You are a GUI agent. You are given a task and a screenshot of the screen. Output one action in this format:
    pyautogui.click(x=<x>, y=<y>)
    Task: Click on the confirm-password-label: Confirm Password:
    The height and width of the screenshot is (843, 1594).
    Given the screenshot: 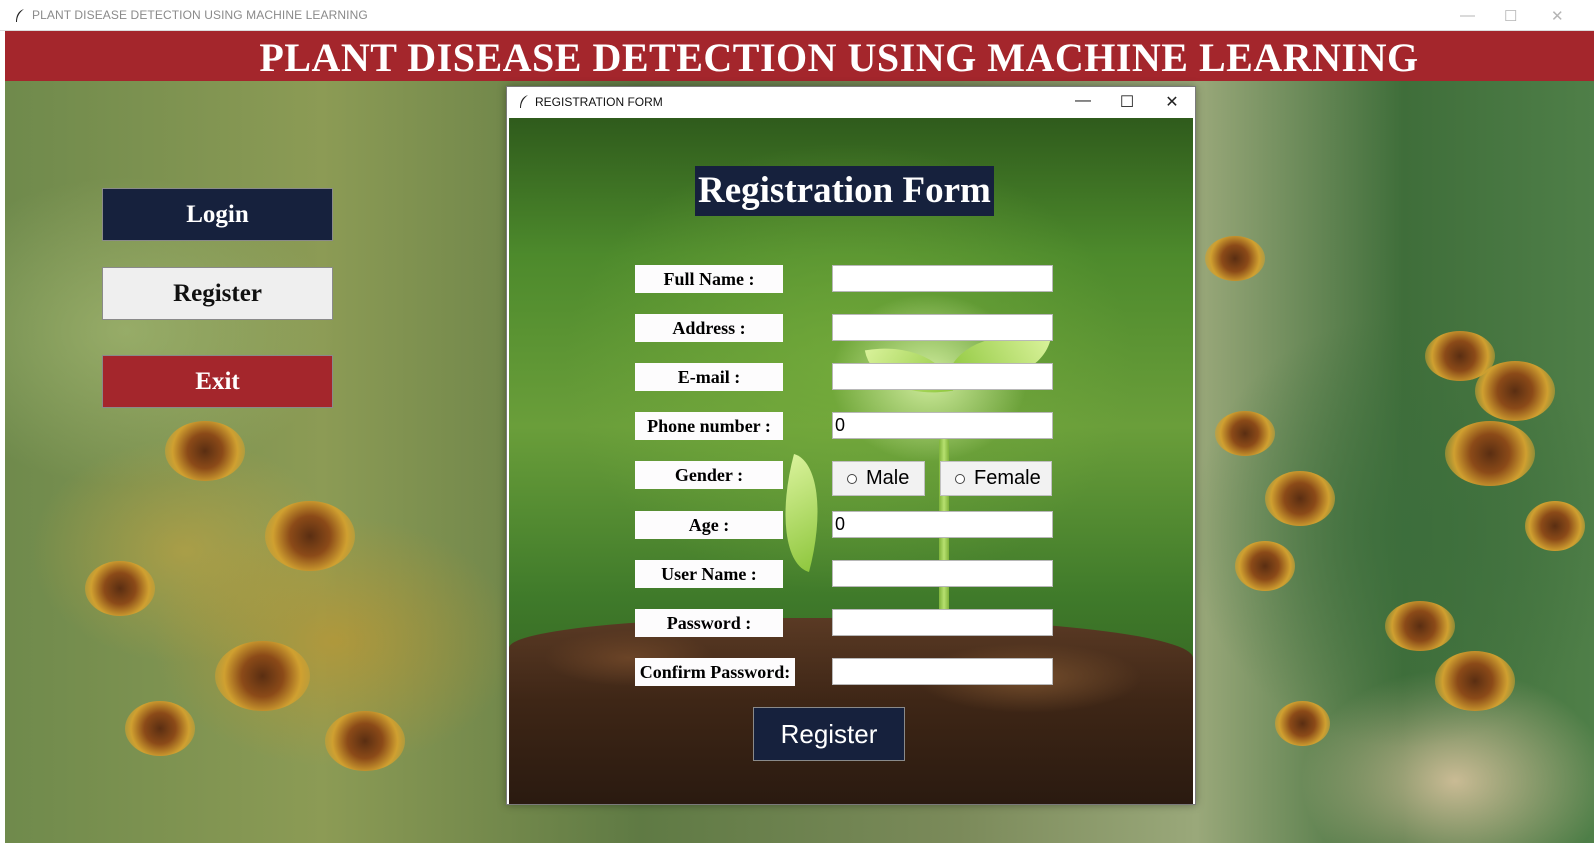 What is the action you would take?
    pyautogui.click(x=715, y=672)
    